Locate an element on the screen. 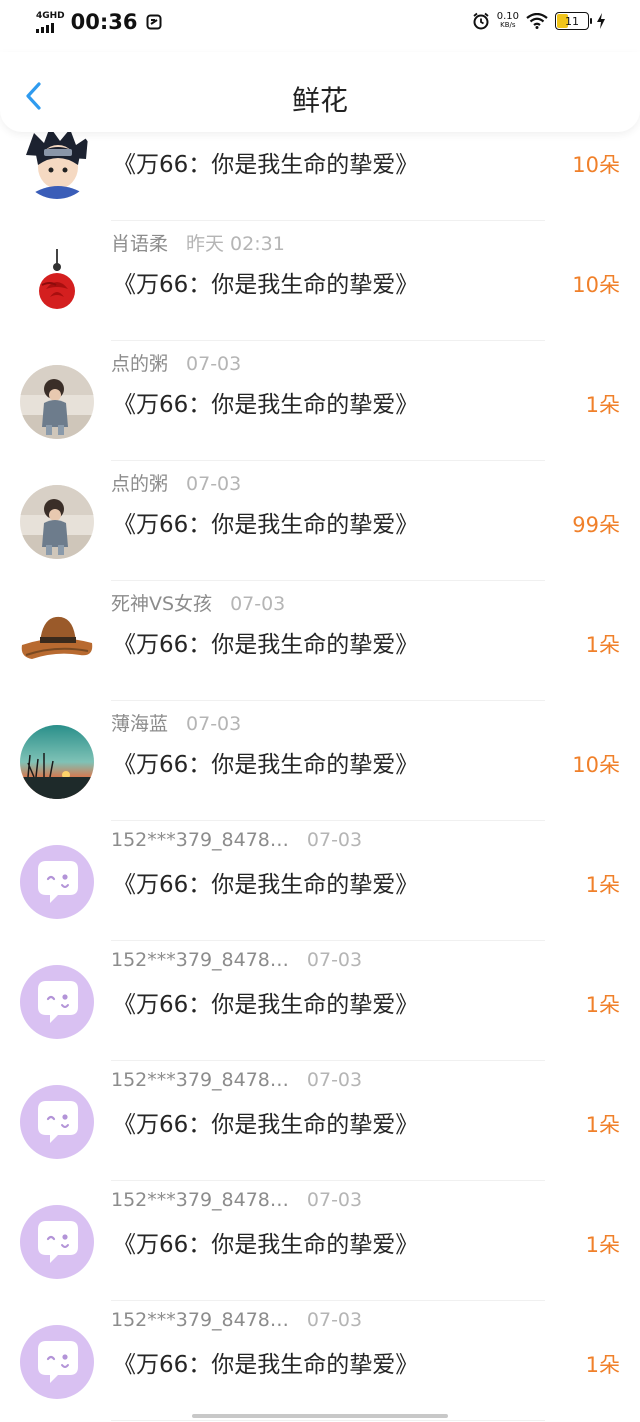 The width and height of the screenshot is (640, 1422). page-title: 鲜花 is located at coordinates (319, 100).